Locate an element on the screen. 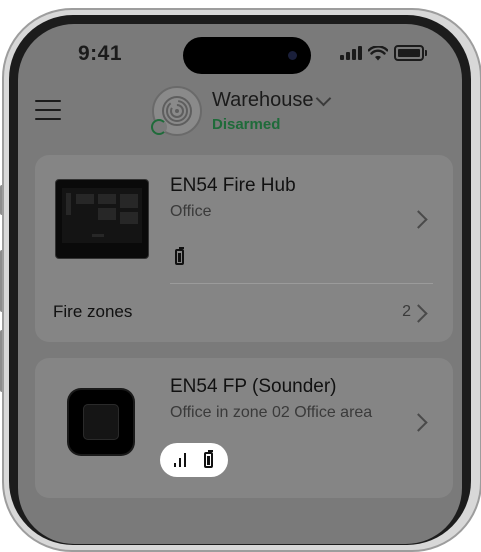 The image size is (481, 552). cellular-signal-icon is located at coordinates (351, 53).